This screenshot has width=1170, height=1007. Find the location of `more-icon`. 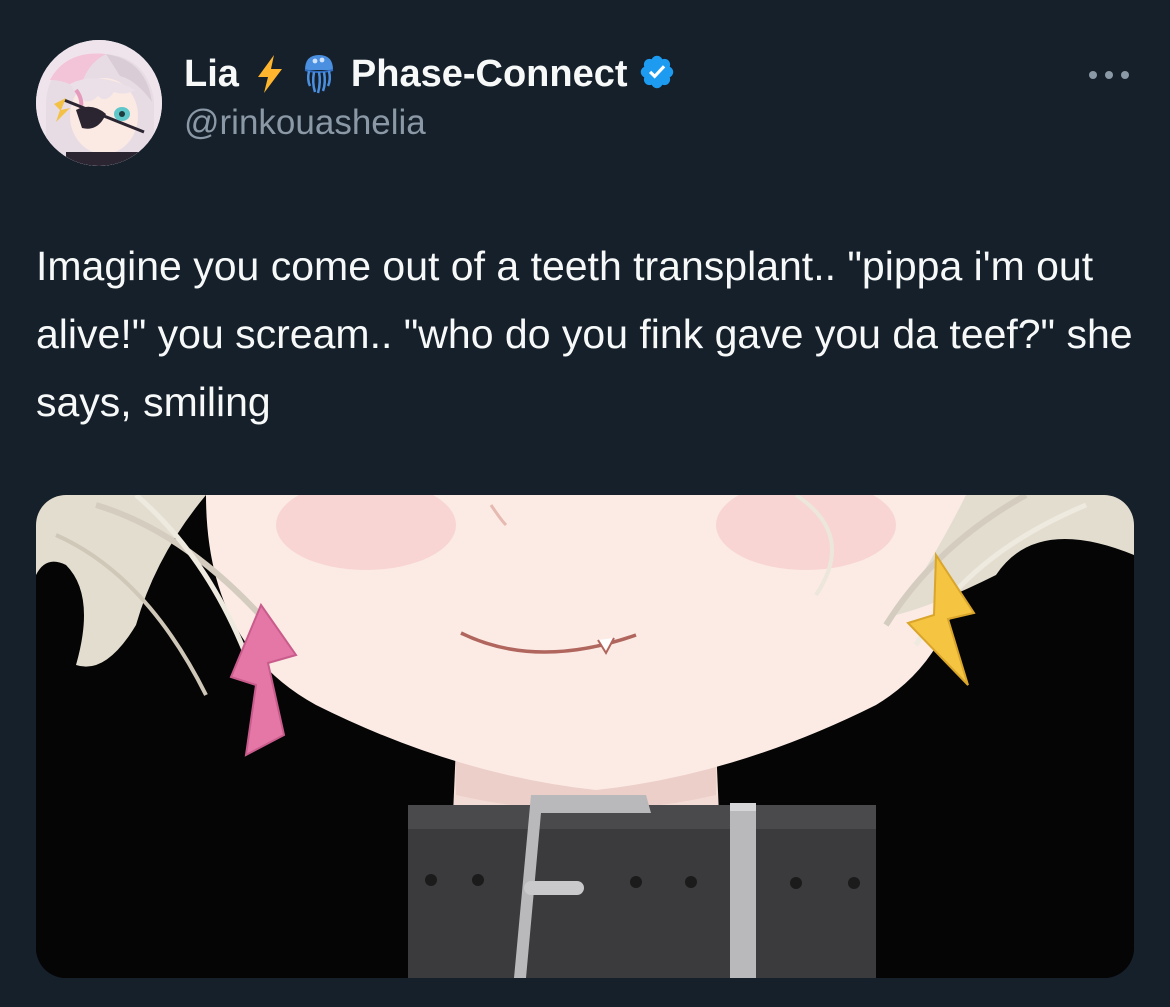

more-icon is located at coordinates (1109, 75).